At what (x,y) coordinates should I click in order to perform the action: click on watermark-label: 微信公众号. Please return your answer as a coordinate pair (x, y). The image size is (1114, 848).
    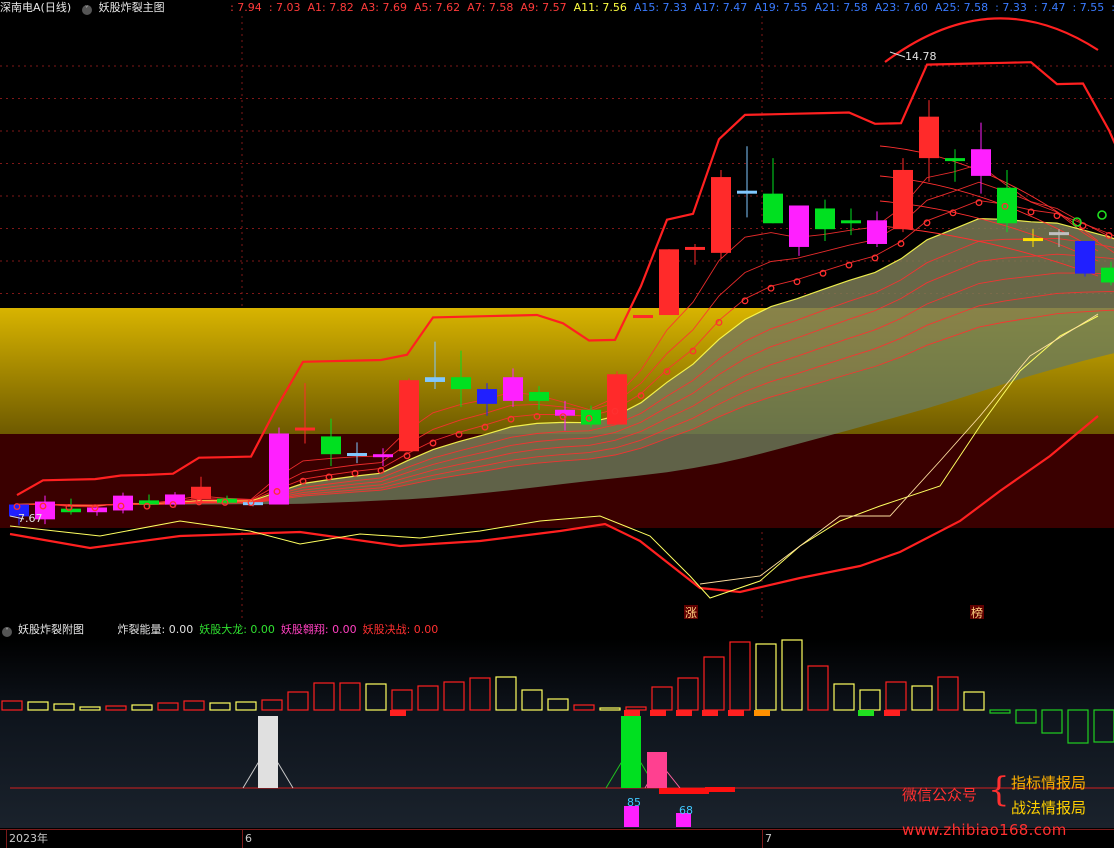
    Looking at the image, I should click on (940, 795).